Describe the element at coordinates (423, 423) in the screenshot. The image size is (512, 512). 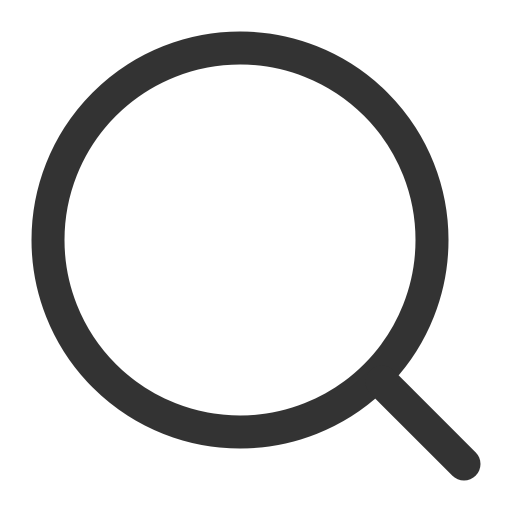
I see `search-icon-handle` at that location.